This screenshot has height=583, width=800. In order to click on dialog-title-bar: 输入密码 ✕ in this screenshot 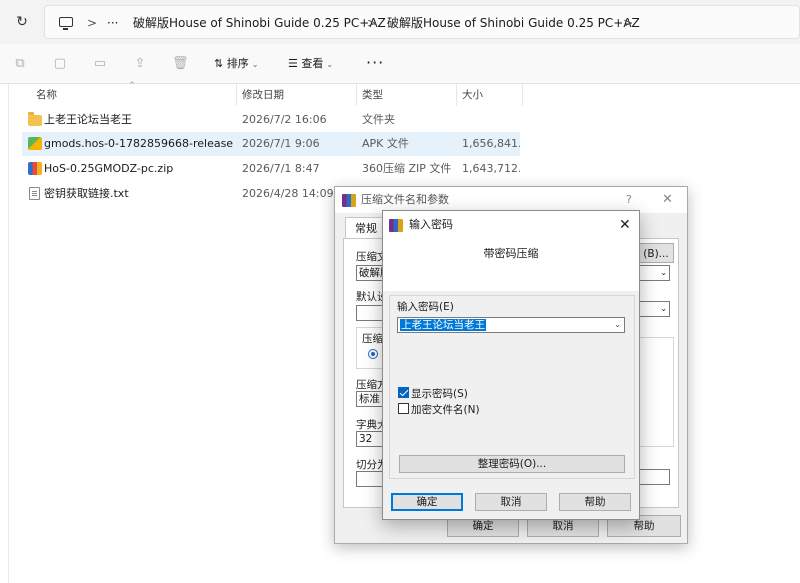, I will do `click(511, 225)`.